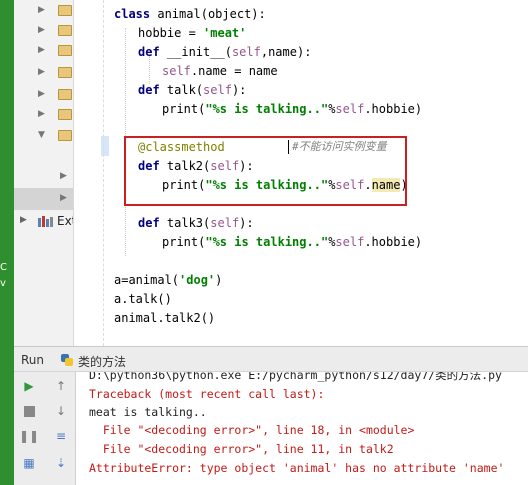 This screenshot has width=528, height=485. What do you see at coordinates (192, 33) in the screenshot?
I see `code-line: hobbie = 'meat'` at bounding box center [192, 33].